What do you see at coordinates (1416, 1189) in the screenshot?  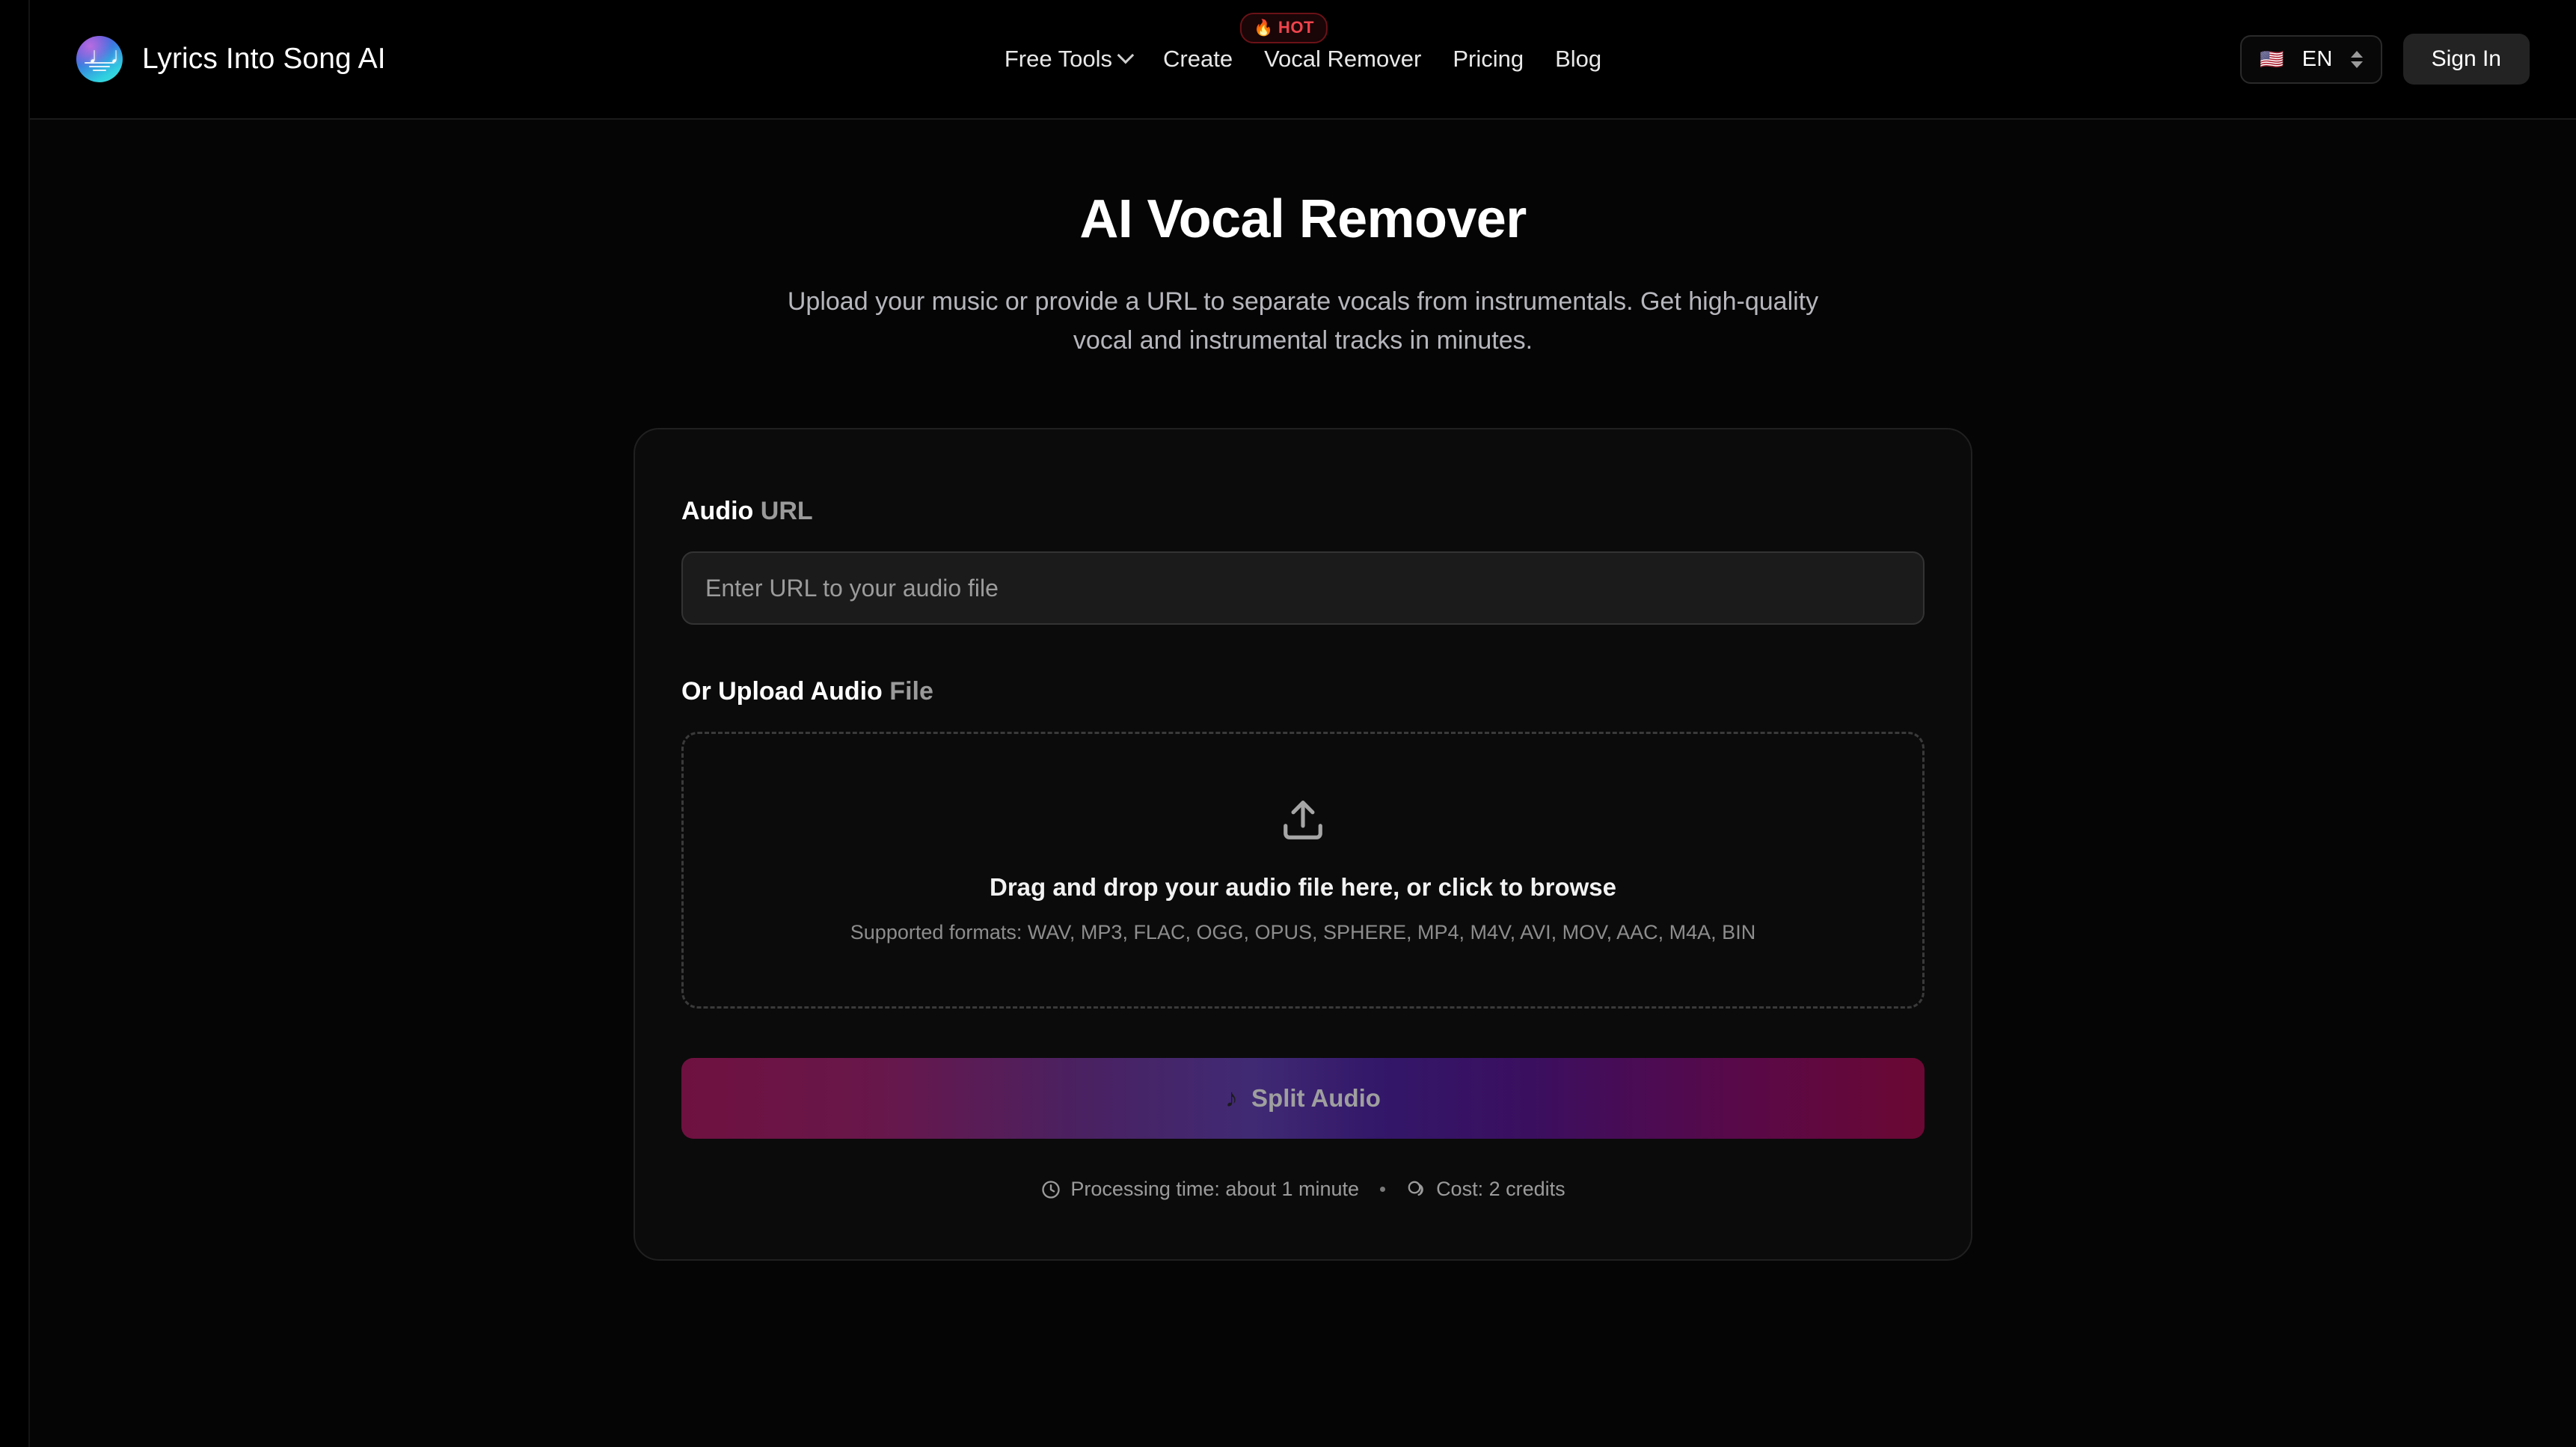 I see `coins-icon` at bounding box center [1416, 1189].